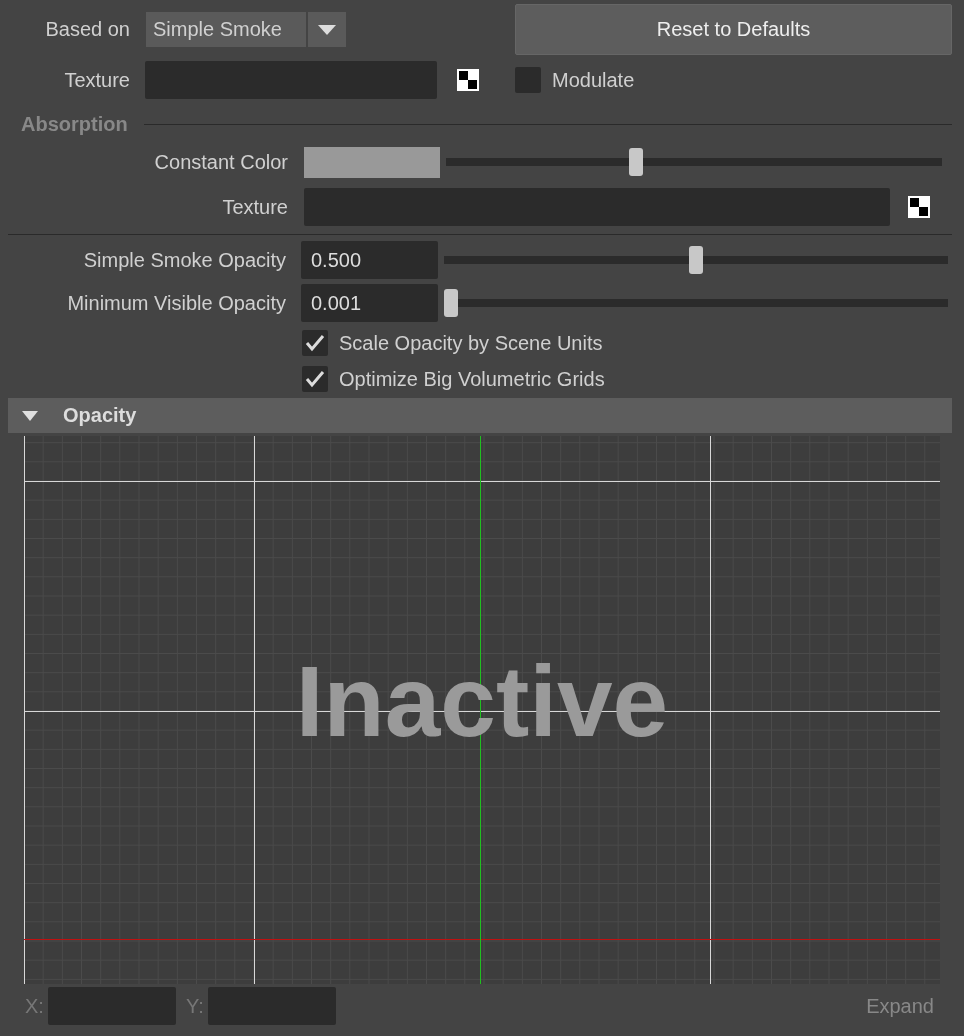 The height and width of the screenshot is (1036, 964). Describe the element at coordinates (733, 29) in the screenshot. I see `reset-button: Reset to Defaults` at that location.